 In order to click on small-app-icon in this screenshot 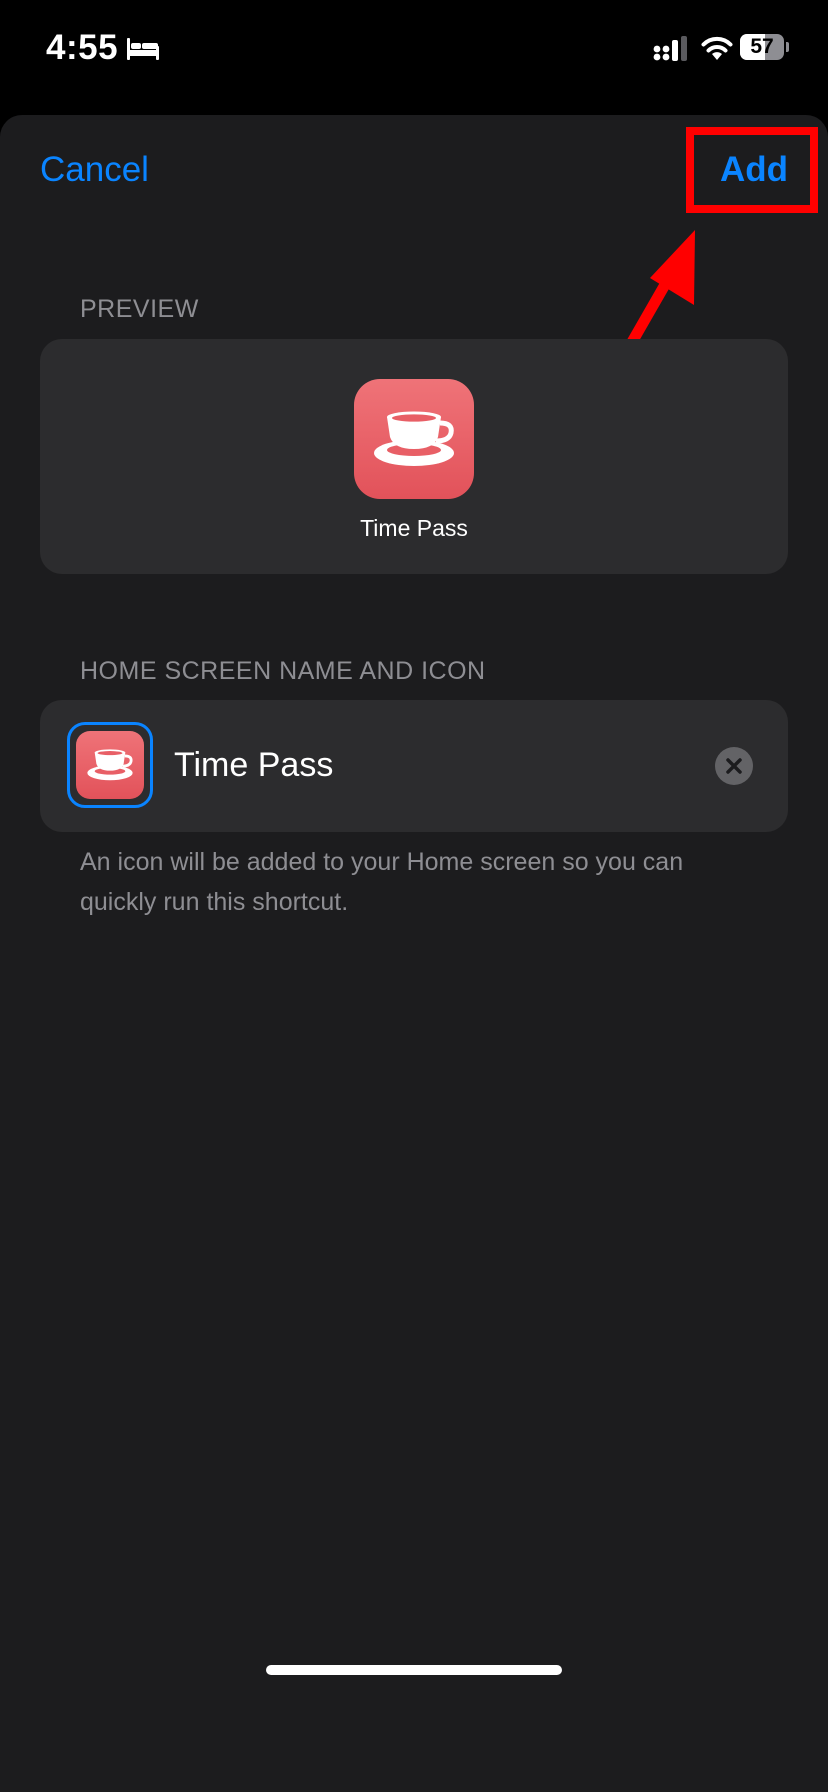, I will do `click(110, 765)`.